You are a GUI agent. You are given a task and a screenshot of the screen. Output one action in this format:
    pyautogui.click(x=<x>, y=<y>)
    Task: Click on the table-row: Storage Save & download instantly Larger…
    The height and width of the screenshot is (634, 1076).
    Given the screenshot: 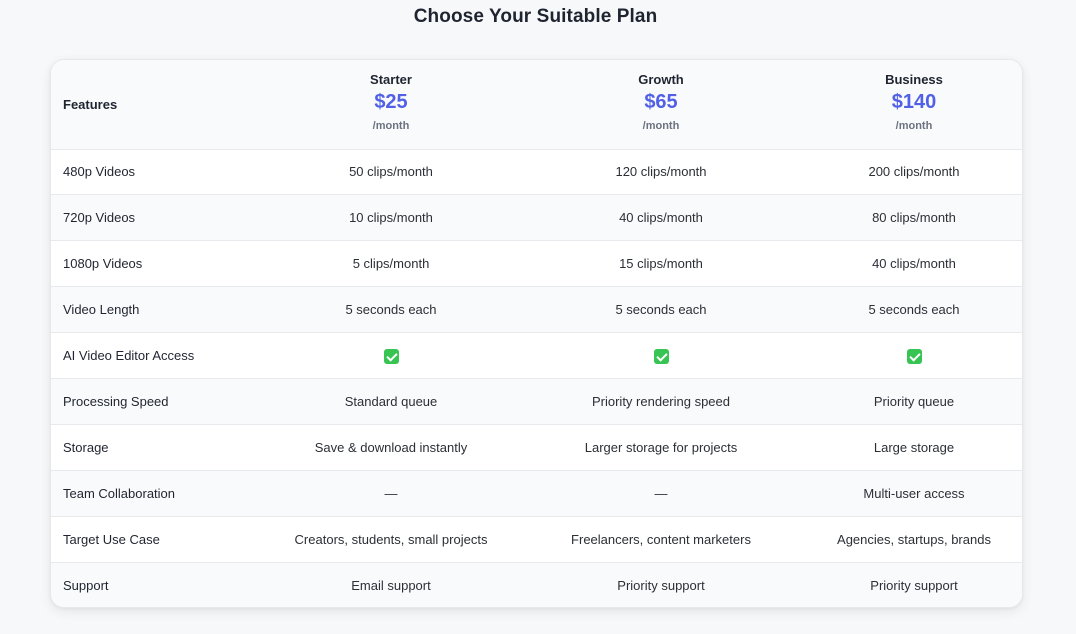 What is the action you would take?
    pyautogui.click(x=536, y=447)
    